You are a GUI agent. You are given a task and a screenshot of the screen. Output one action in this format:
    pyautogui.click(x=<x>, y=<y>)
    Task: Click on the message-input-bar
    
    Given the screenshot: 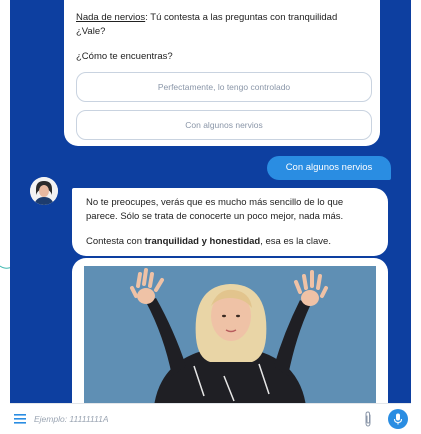 What is the action you would take?
    pyautogui.click(x=210, y=418)
    